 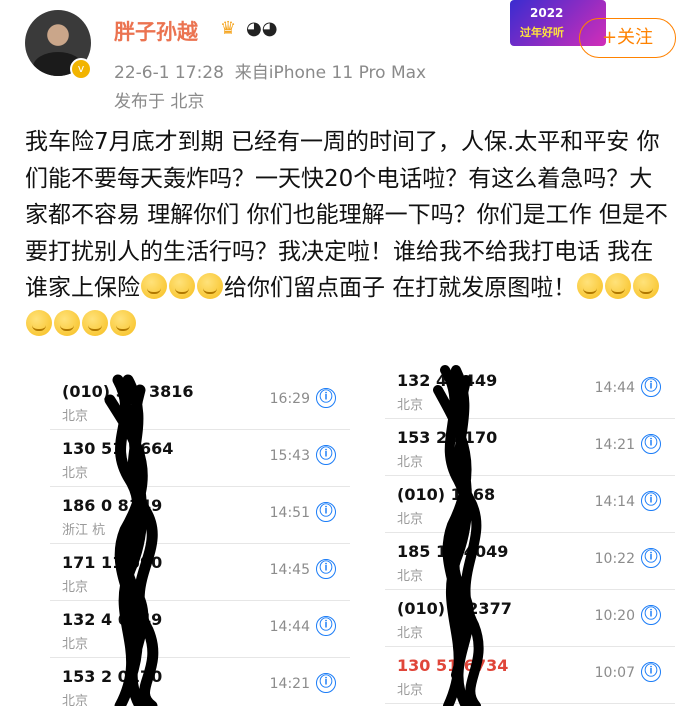 What do you see at coordinates (530, 561) in the screenshot?
I see `call-row: 185 15 4049 北京 10:22 ⓘ` at bounding box center [530, 561].